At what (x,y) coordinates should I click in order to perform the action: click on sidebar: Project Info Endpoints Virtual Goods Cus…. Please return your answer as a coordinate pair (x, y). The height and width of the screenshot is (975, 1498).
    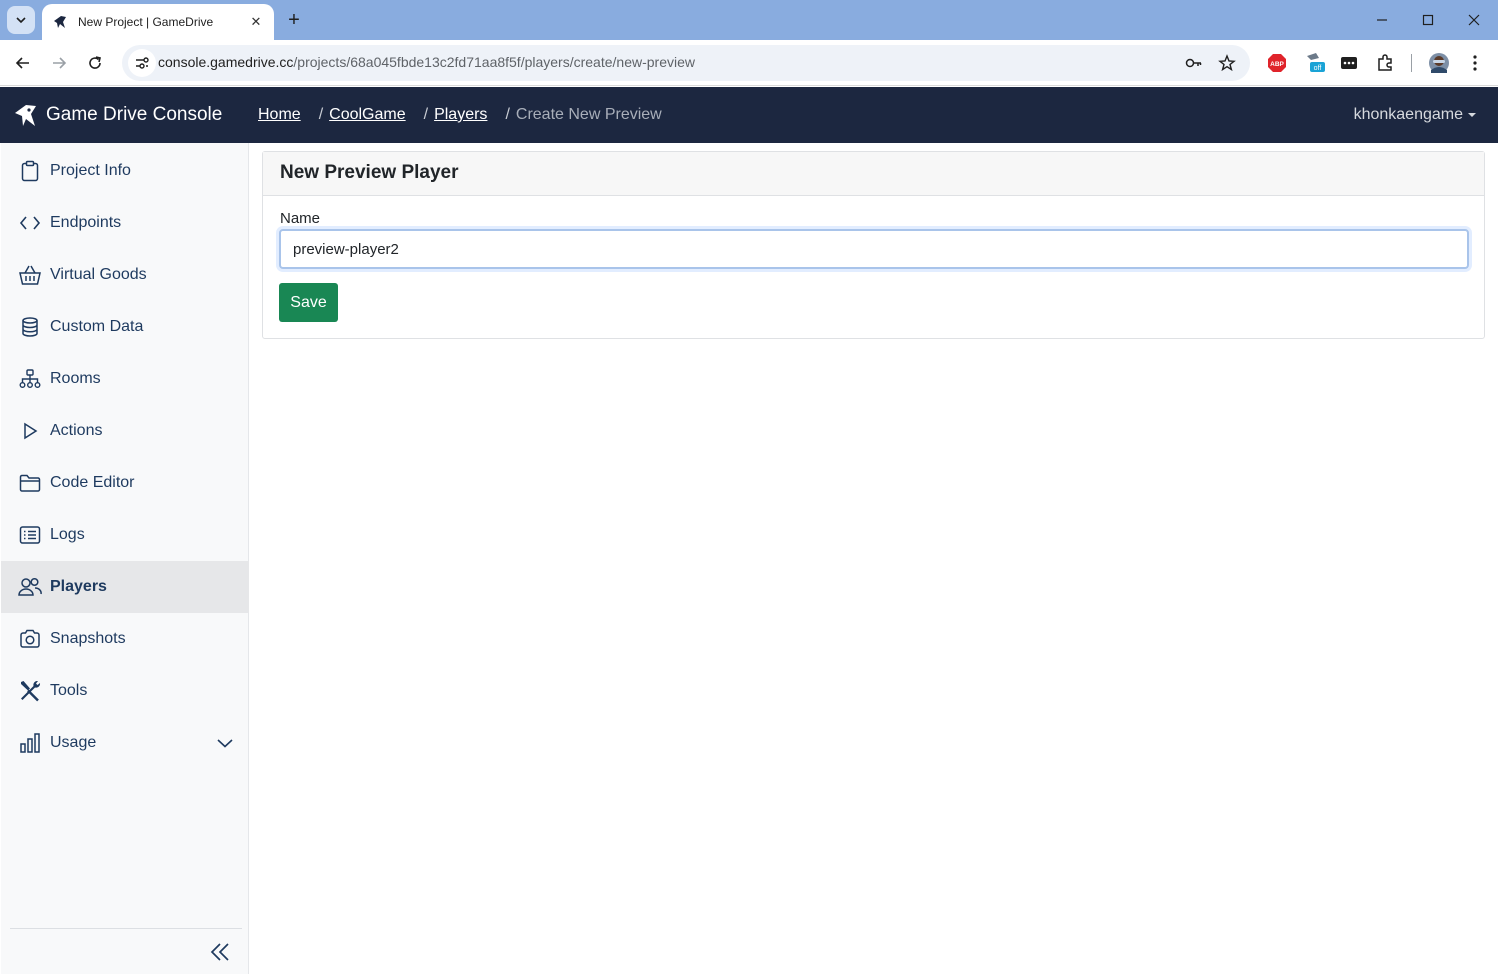
    Looking at the image, I should click on (125, 558).